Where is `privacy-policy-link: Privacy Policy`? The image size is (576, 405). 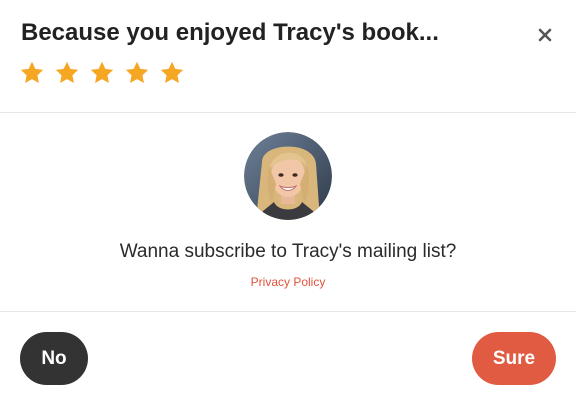 privacy-policy-link: Privacy Policy is located at coordinates (288, 282).